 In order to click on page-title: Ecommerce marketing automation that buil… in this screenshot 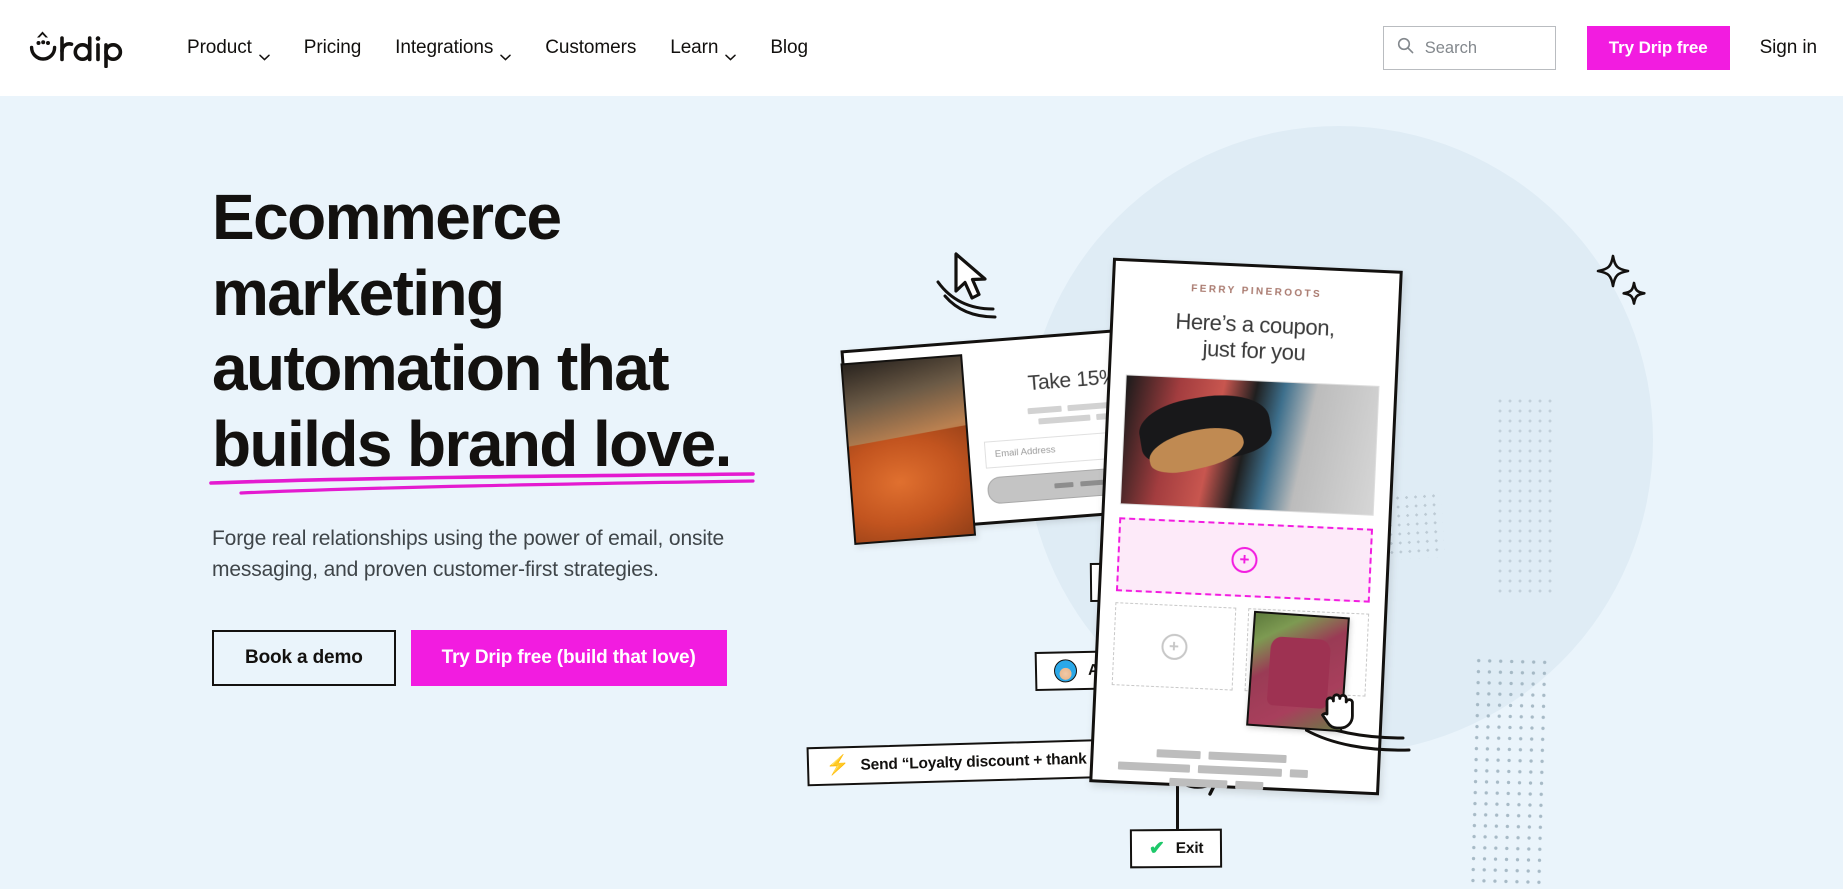, I will do `click(530, 337)`.